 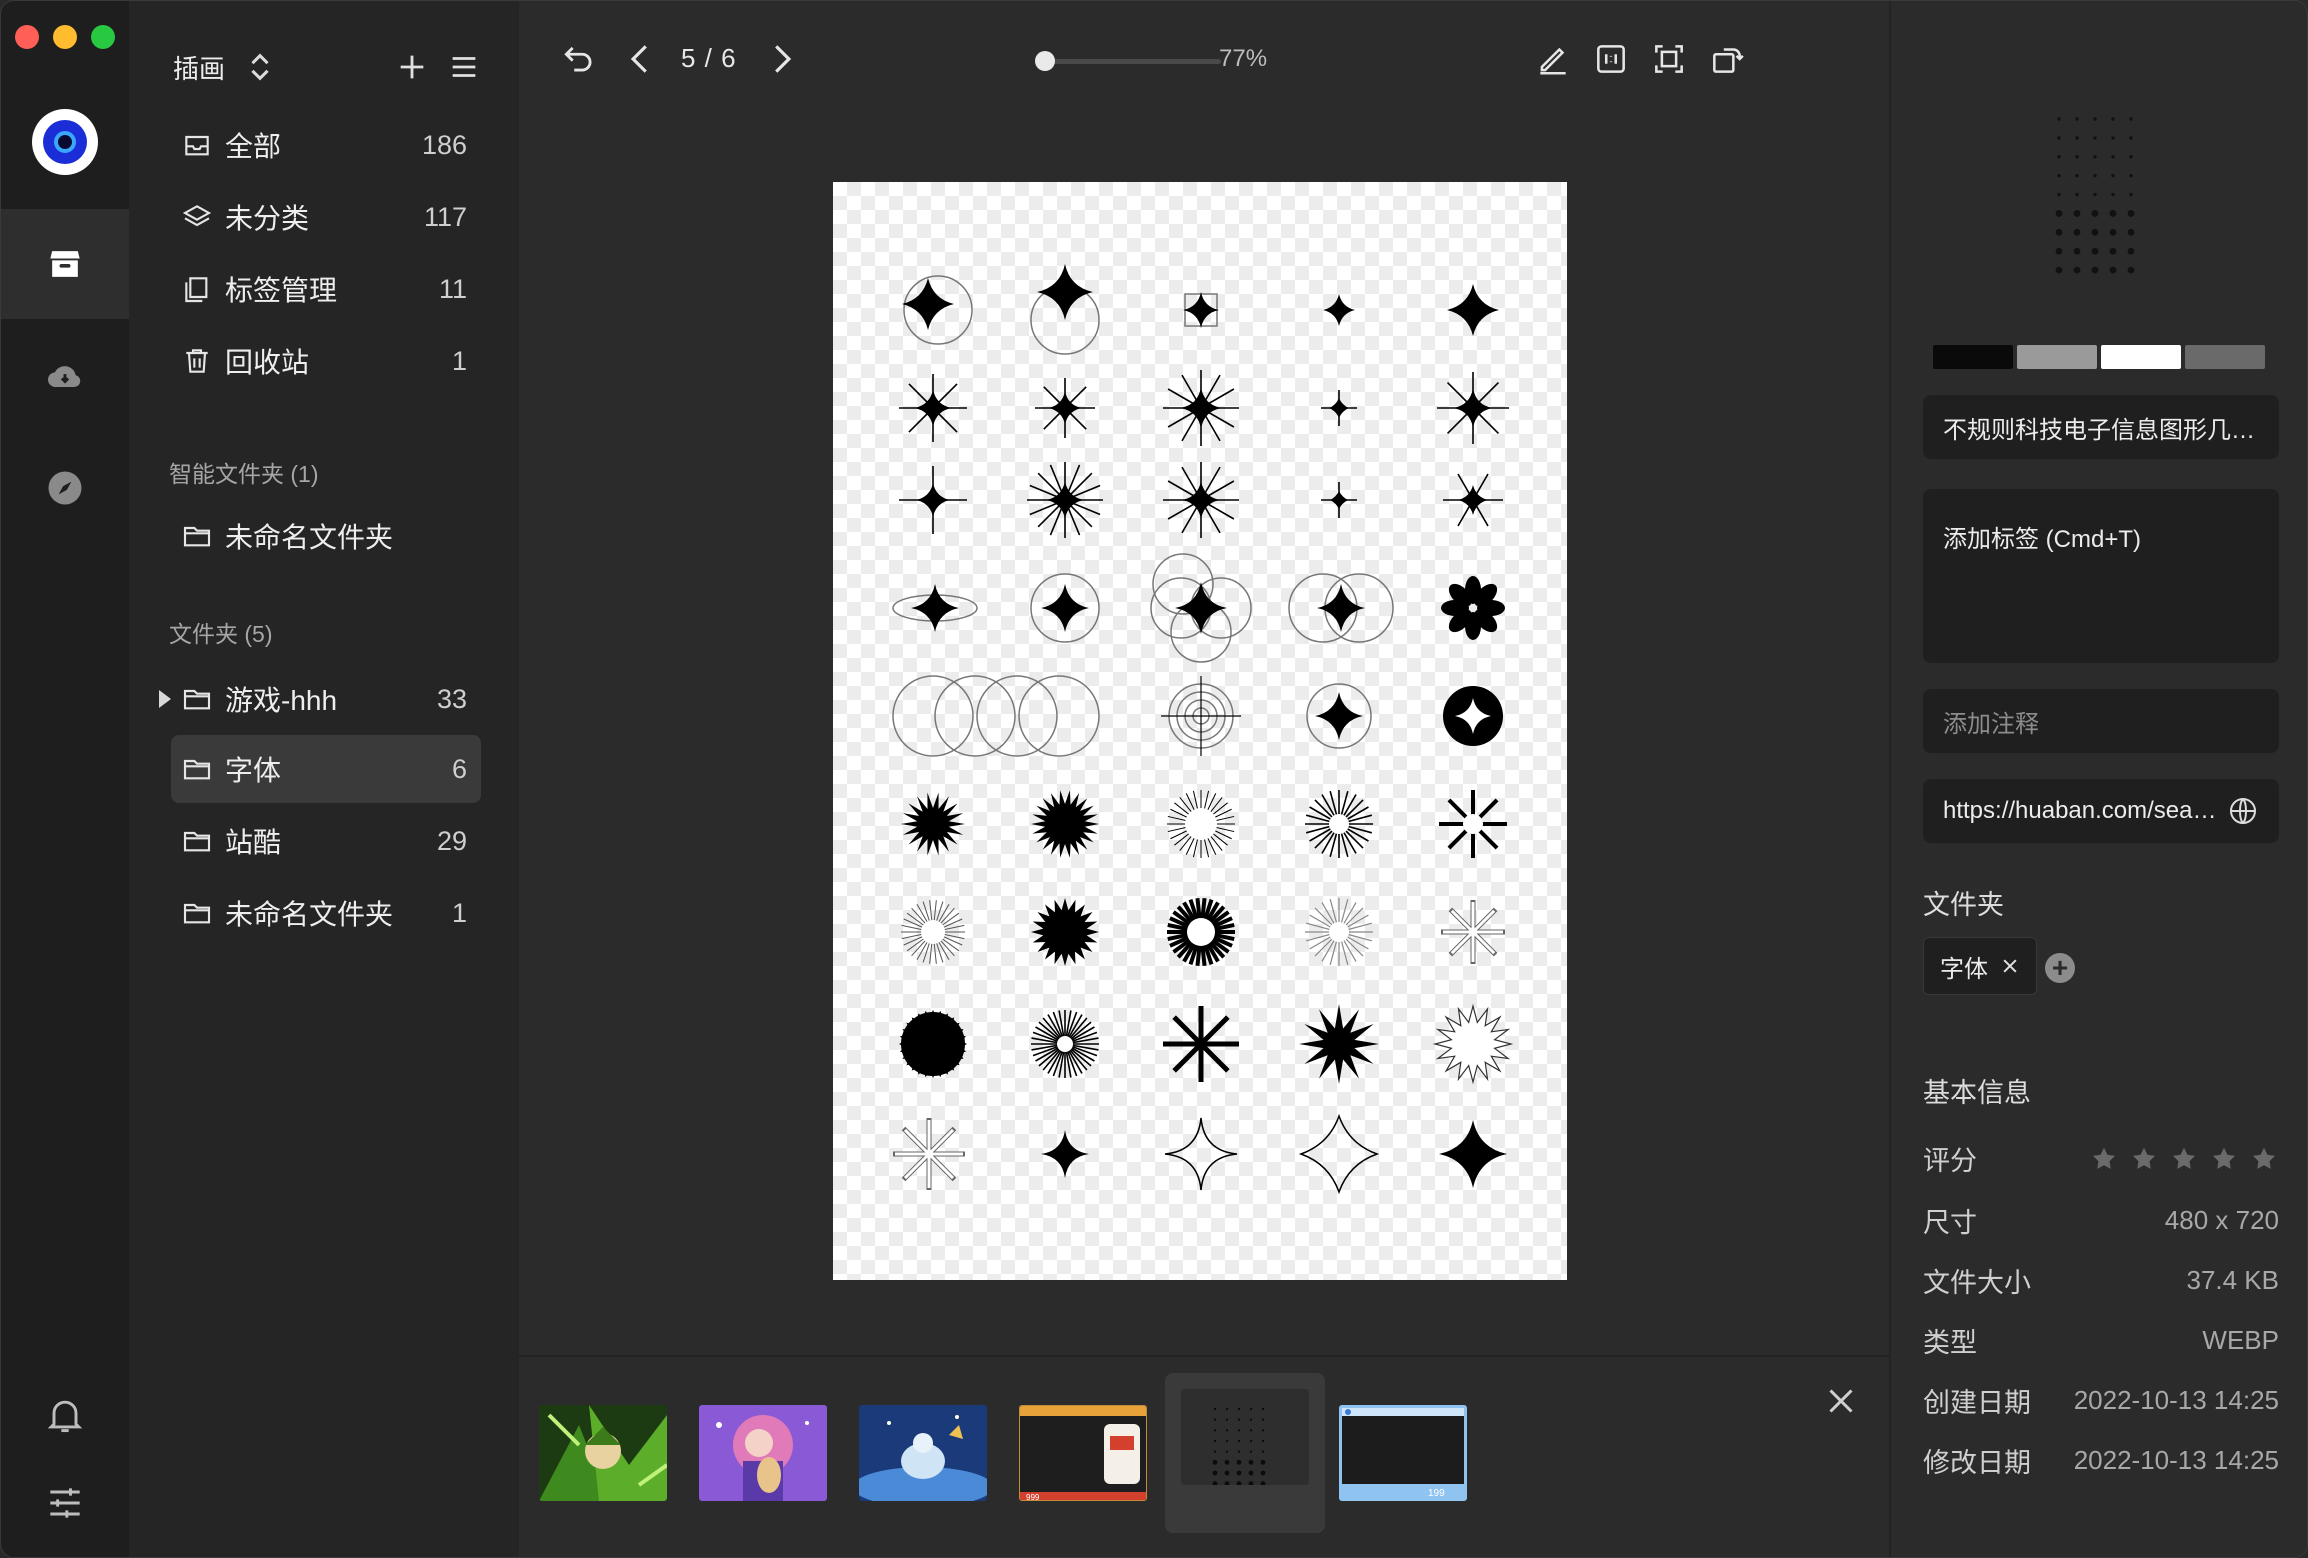 What do you see at coordinates (1611, 59) in the screenshot?
I see `actual-size-button` at bounding box center [1611, 59].